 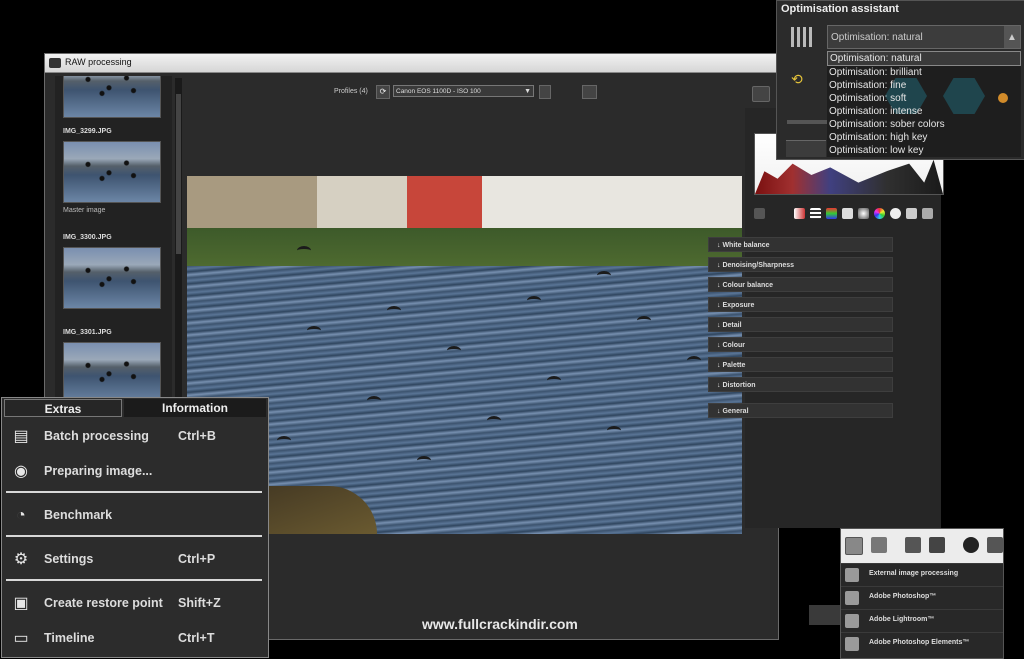 I want to click on menu-item-create-restore-point: ▣ Create restore point Shift+Z, so click(x=135, y=604).